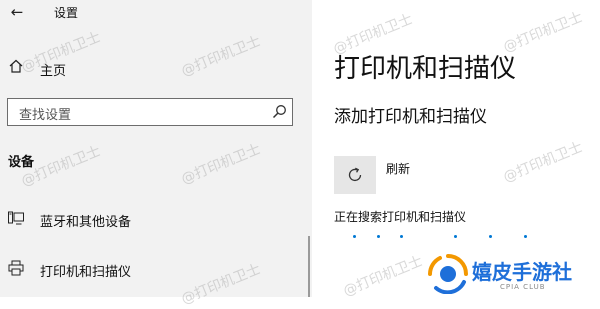 The width and height of the screenshot is (600, 309). I want to click on refresh-icon, so click(355, 174).